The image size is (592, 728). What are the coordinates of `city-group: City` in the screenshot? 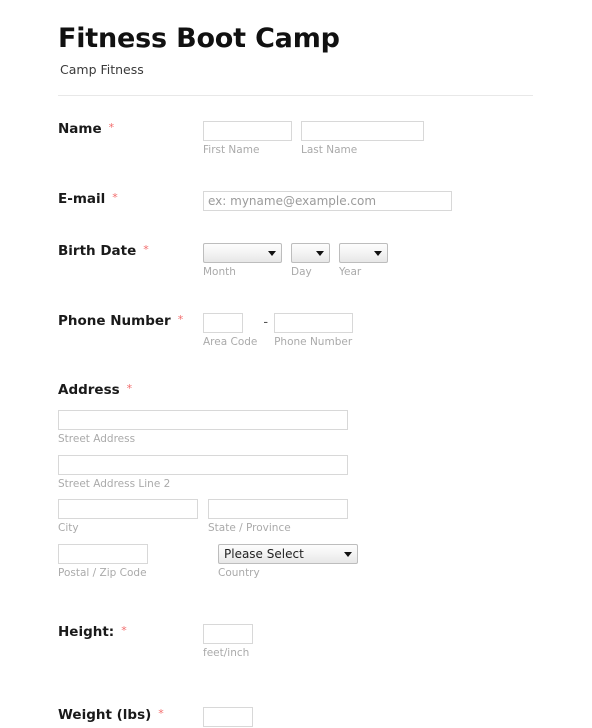 It's located at (128, 517).